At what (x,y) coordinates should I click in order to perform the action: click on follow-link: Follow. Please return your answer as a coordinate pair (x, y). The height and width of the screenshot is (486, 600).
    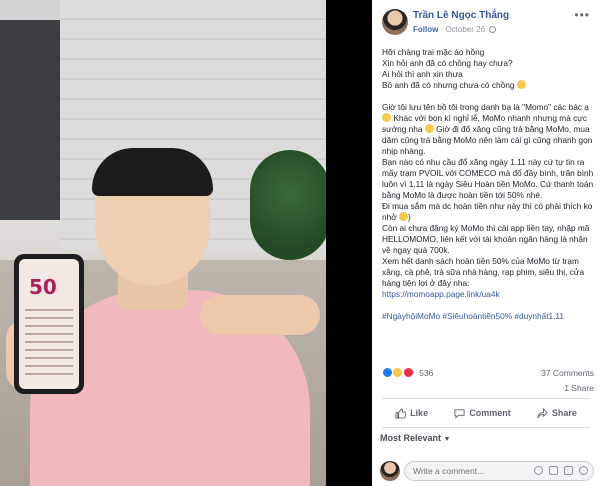
    Looking at the image, I should click on (425, 29).